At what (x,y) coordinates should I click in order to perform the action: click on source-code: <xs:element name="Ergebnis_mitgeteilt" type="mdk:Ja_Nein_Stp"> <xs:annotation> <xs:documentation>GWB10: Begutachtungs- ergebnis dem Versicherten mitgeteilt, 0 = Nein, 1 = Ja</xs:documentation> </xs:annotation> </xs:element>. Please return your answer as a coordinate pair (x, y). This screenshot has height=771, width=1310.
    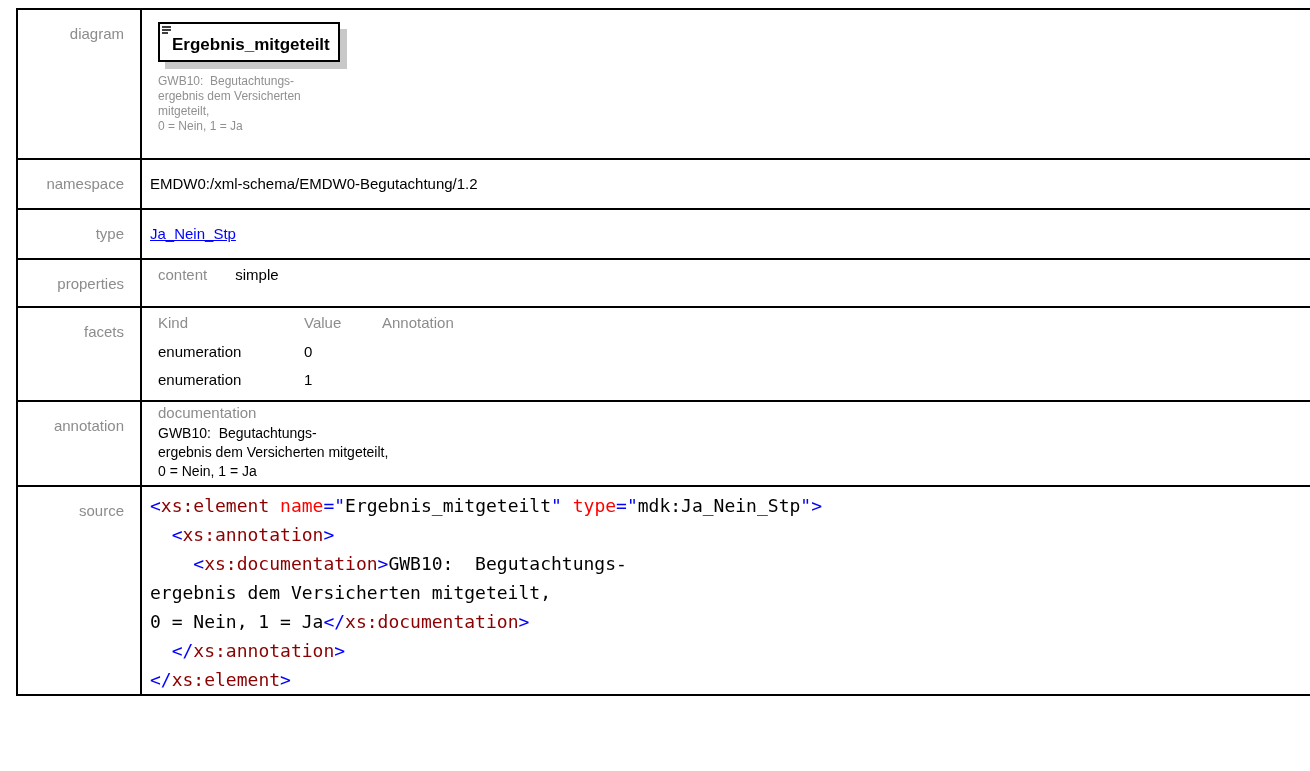
    Looking at the image, I should click on (486, 593).